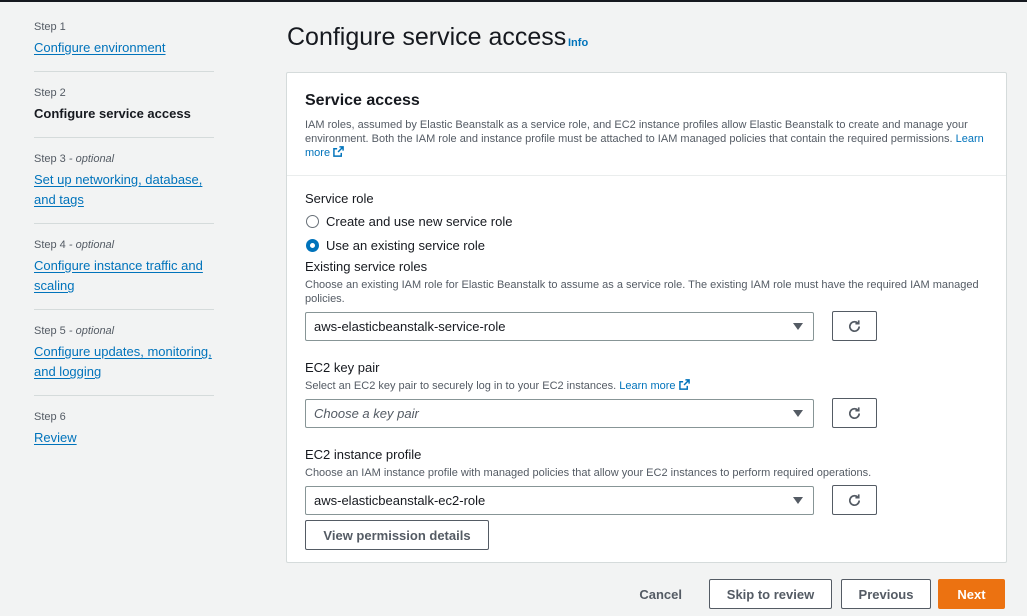  I want to click on select-placeholder: Choose a key pair, so click(366, 413).